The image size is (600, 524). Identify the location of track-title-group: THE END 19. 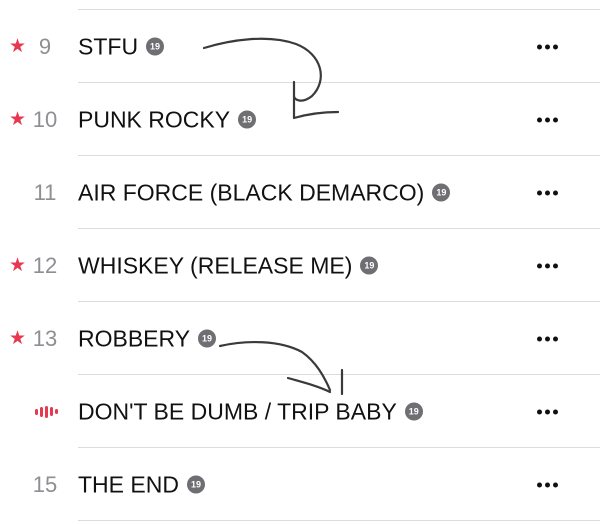
(141, 484).